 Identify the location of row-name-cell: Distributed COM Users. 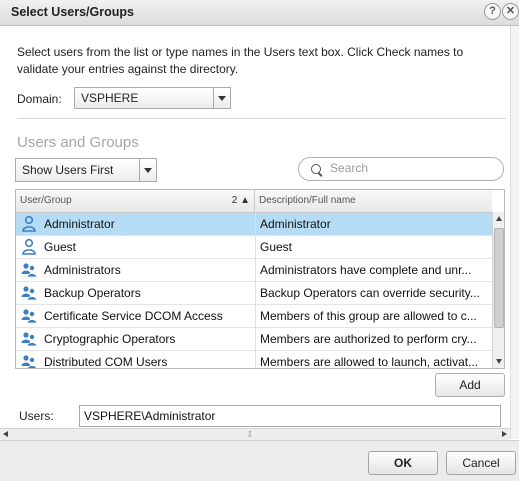
(137, 360).